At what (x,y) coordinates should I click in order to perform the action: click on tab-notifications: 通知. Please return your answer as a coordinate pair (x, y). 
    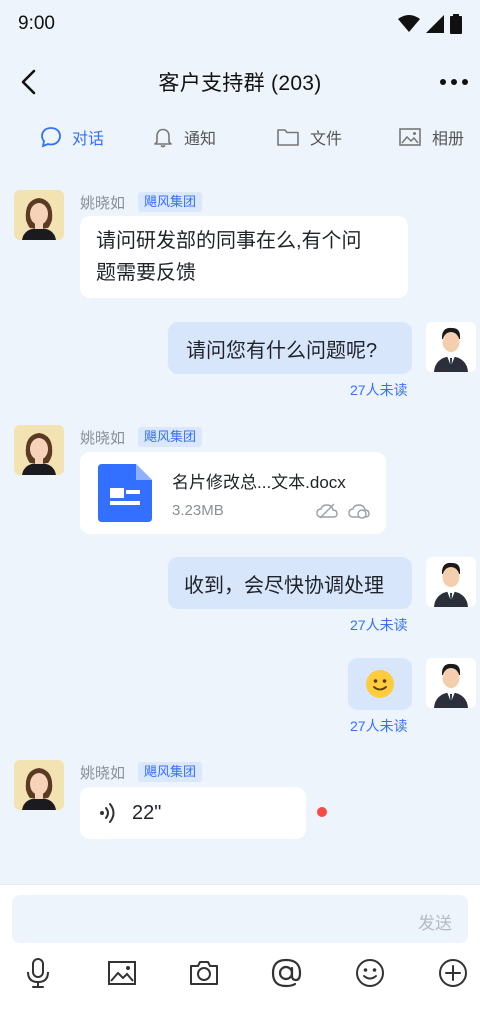
    Looking at the image, I should click on (184, 137).